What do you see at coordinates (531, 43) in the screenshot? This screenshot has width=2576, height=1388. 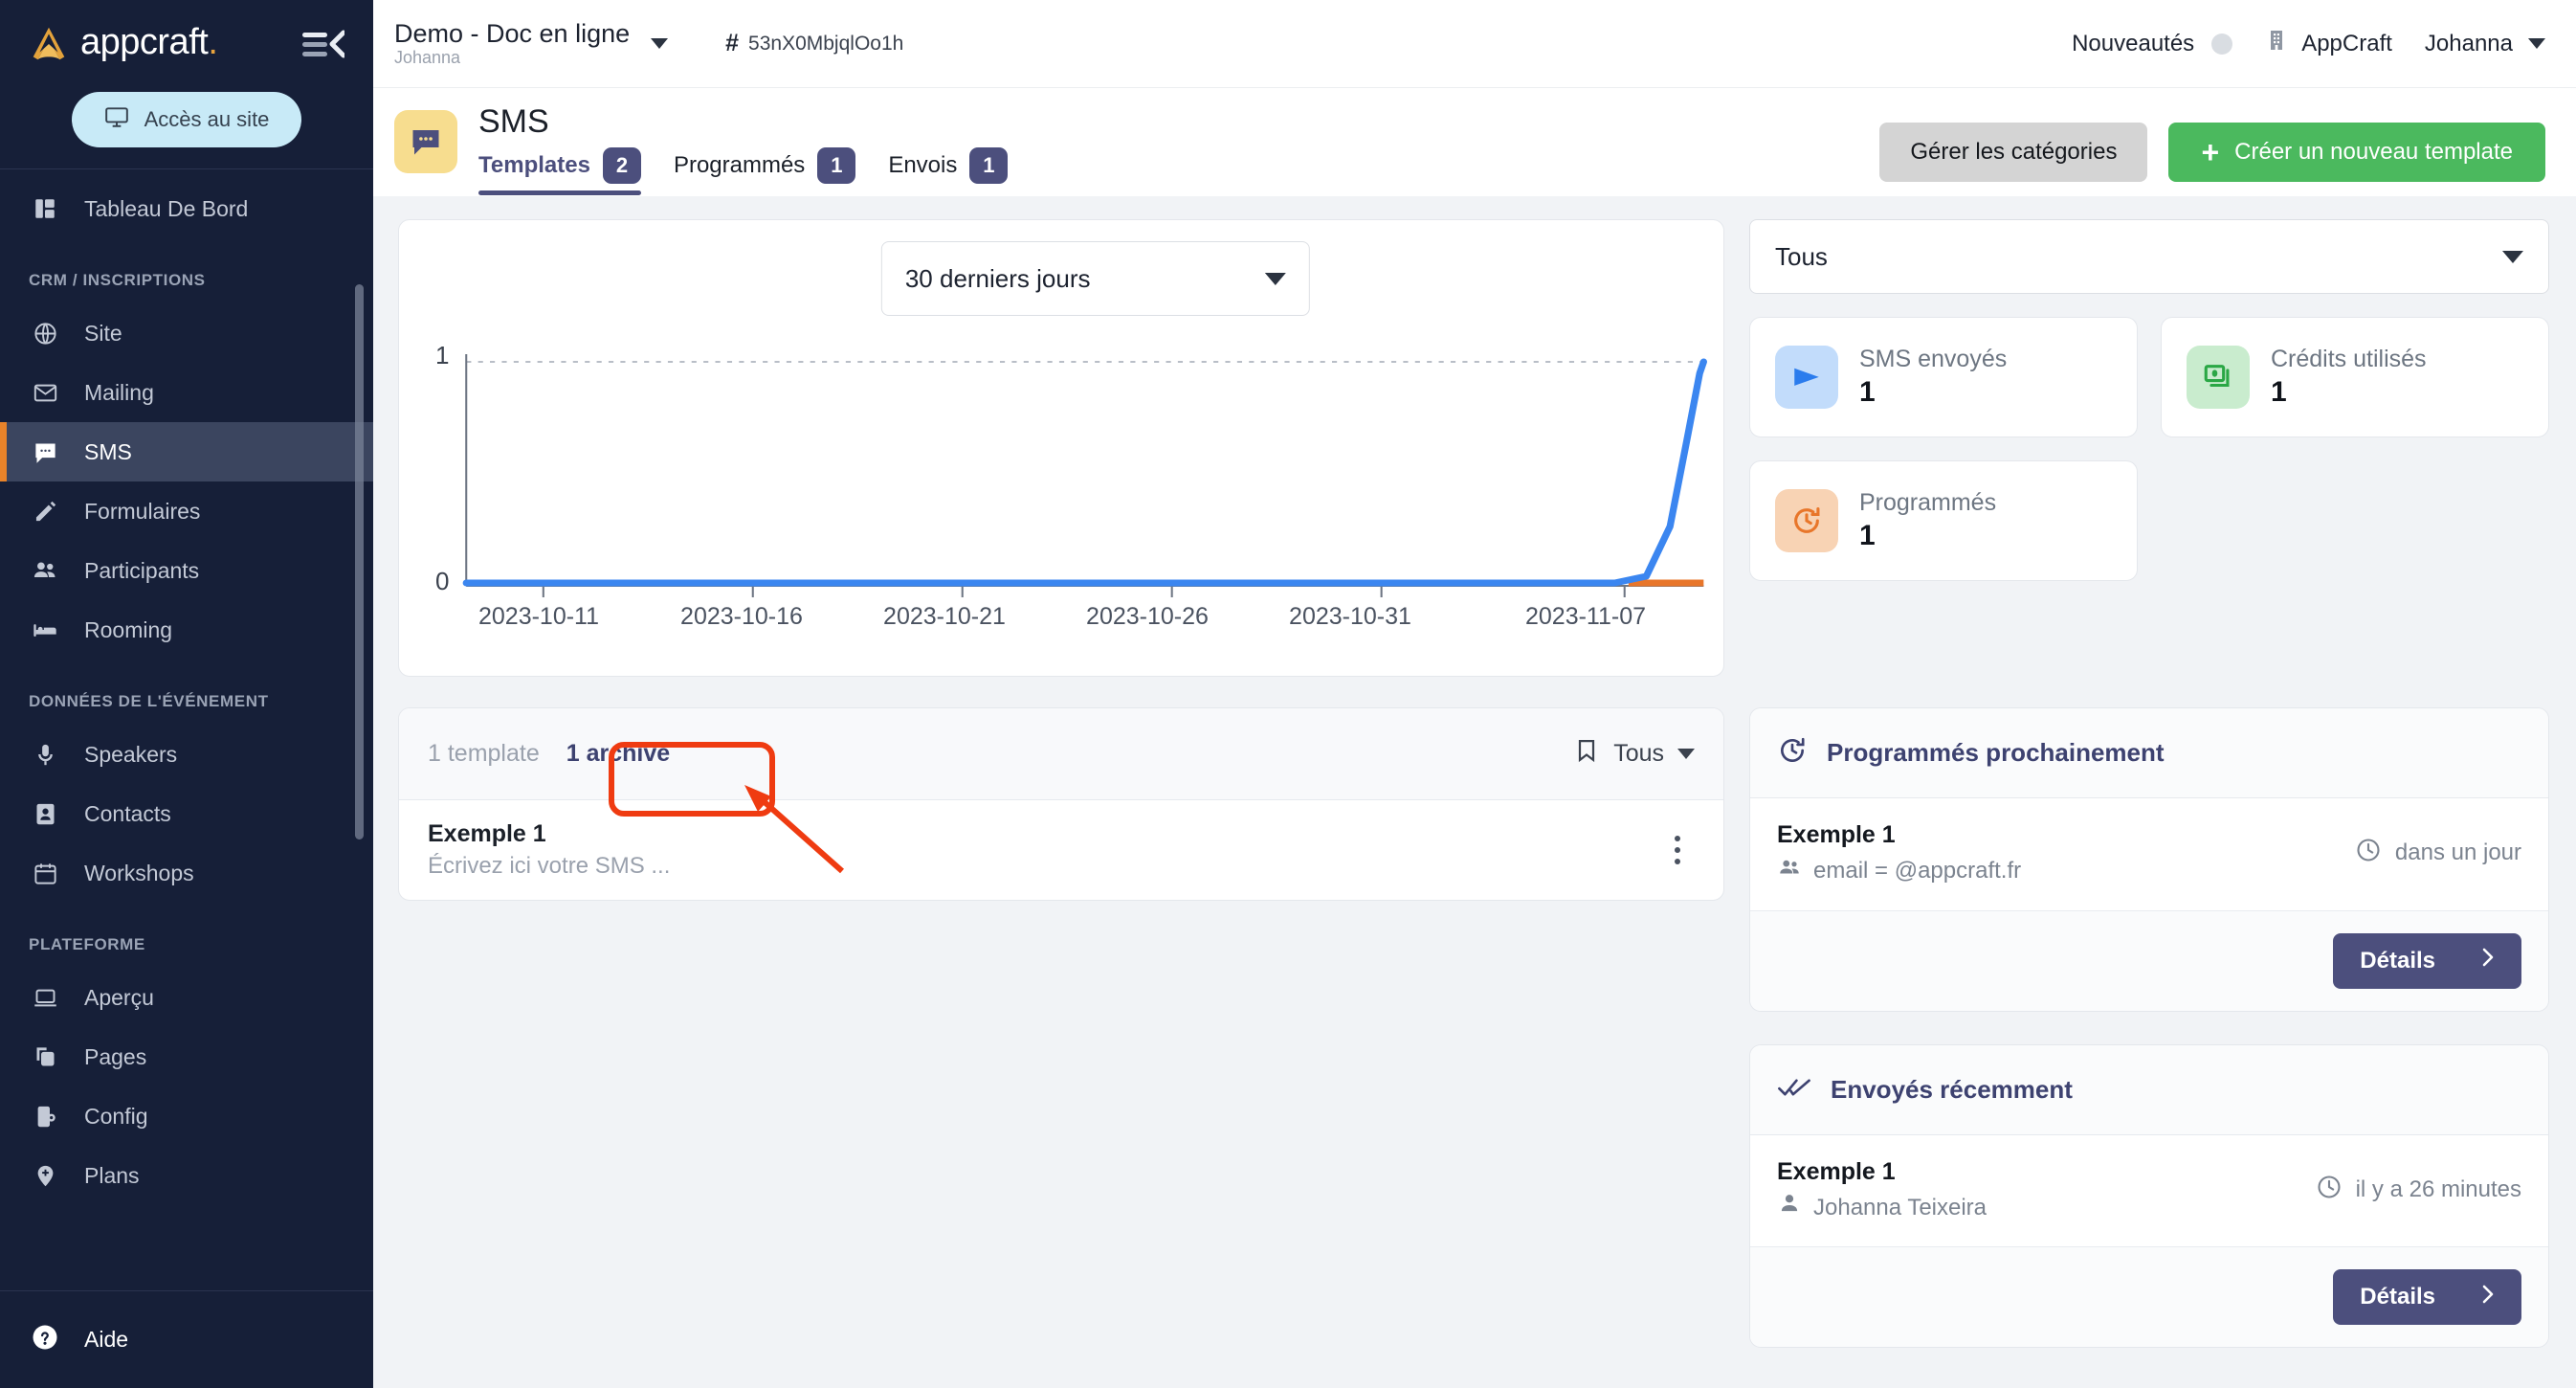 I see `project-switcher: Demo - Doc en ligne Johanna` at bounding box center [531, 43].